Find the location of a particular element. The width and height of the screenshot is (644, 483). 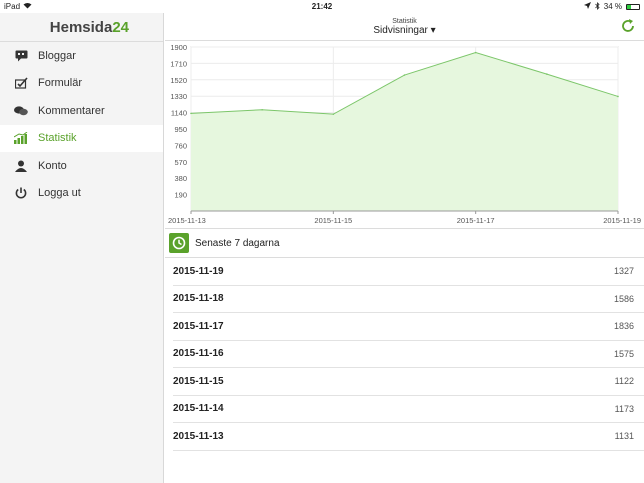

row-value: 1586 is located at coordinates (623, 298).